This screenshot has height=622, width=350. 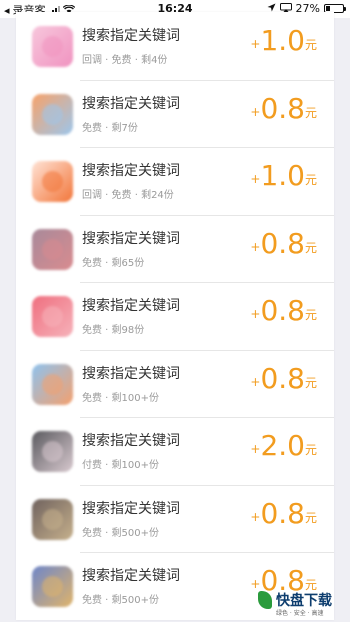 What do you see at coordinates (175, 248) in the screenshot?
I see `task-row: 搜索指定关键词免费 · 剩65份 +0.8元` at bounding box center [175, 248].